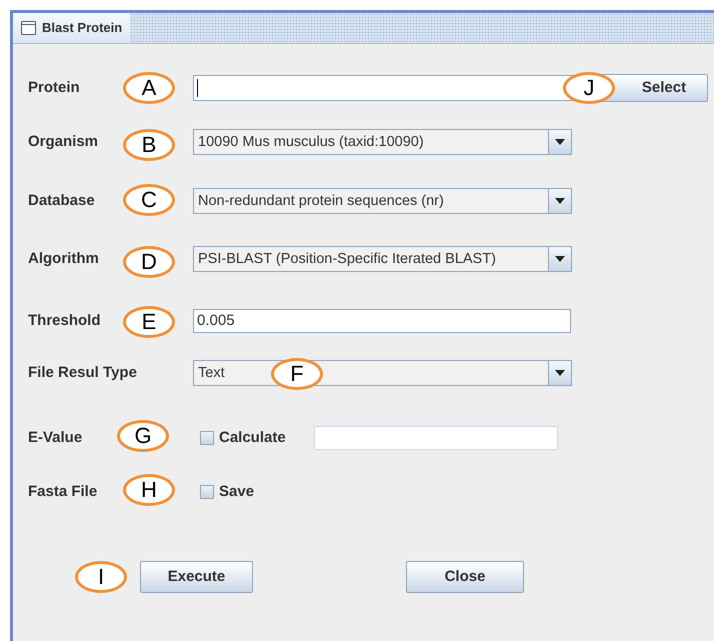 The image size is (714, 641). I want to click on window-title: Blast Protein, so click(82, 28).